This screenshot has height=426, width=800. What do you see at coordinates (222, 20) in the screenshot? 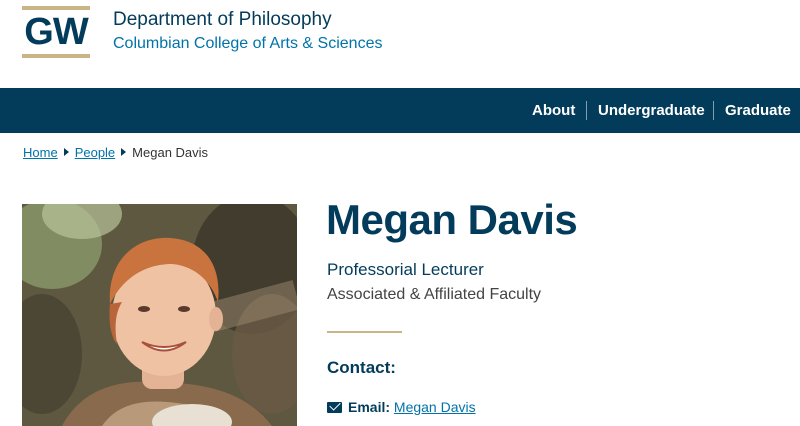
I see `department-name: Department of Philosophy` at bounding box center [222, 20].